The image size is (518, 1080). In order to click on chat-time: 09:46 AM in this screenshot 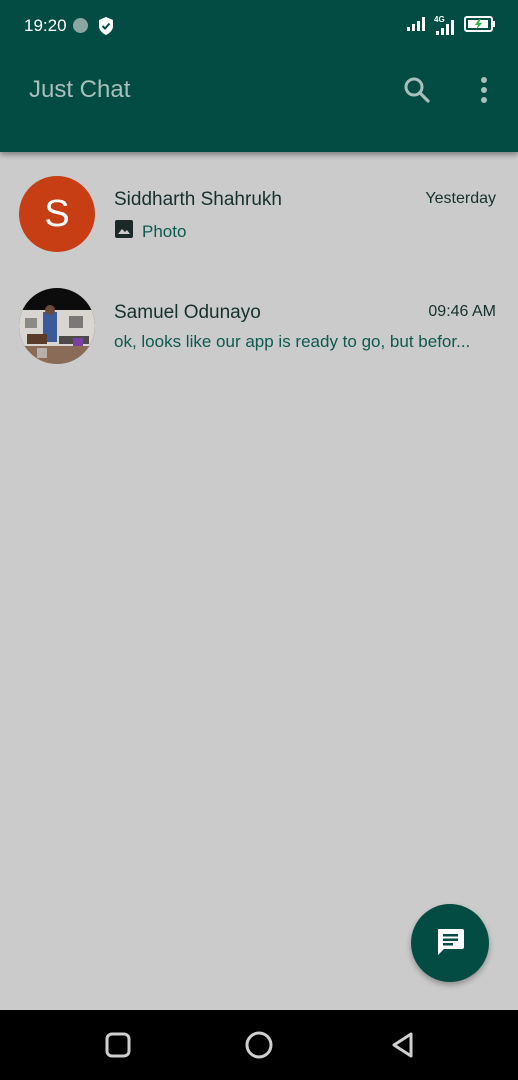, I will do `click(462, 311)`.